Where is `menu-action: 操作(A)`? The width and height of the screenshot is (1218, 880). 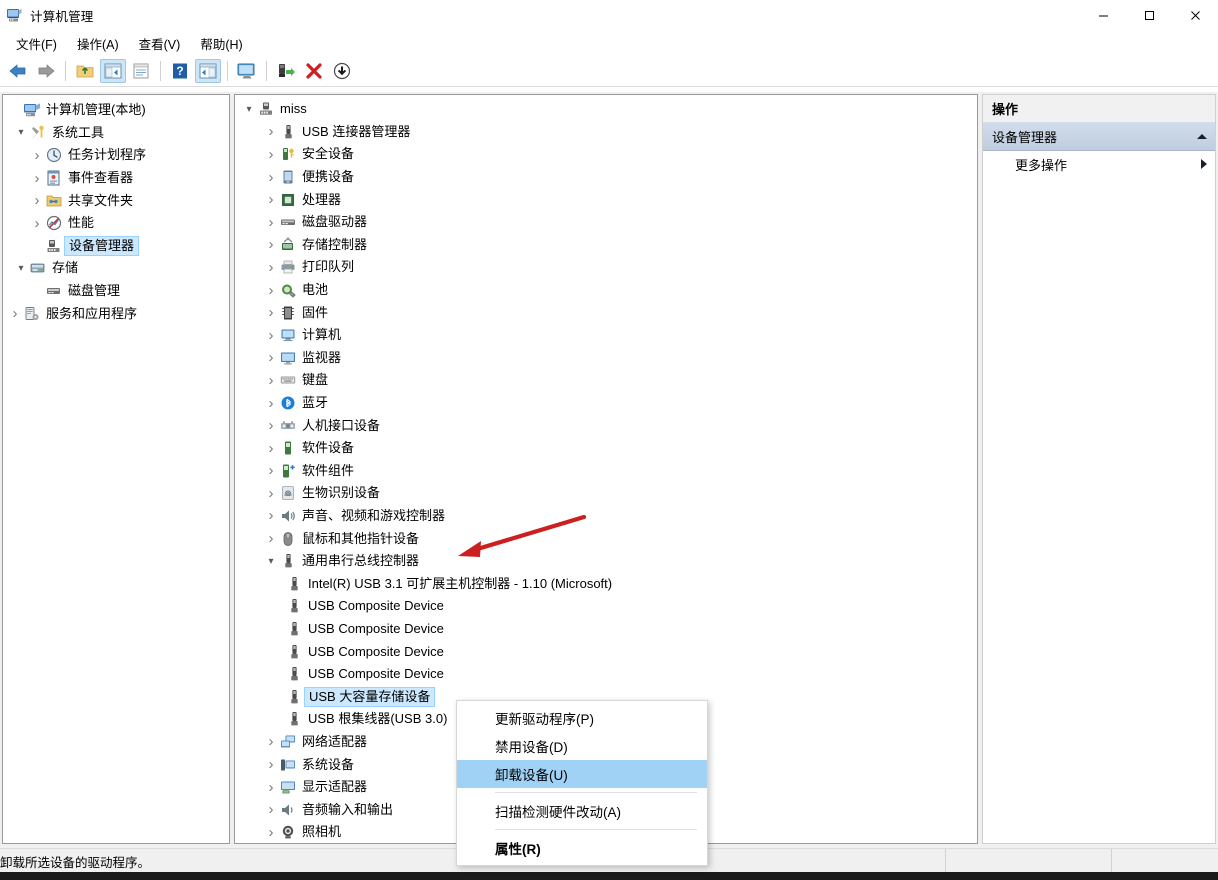
menu-action: 操作(A) is located at coordinates (98, 43).